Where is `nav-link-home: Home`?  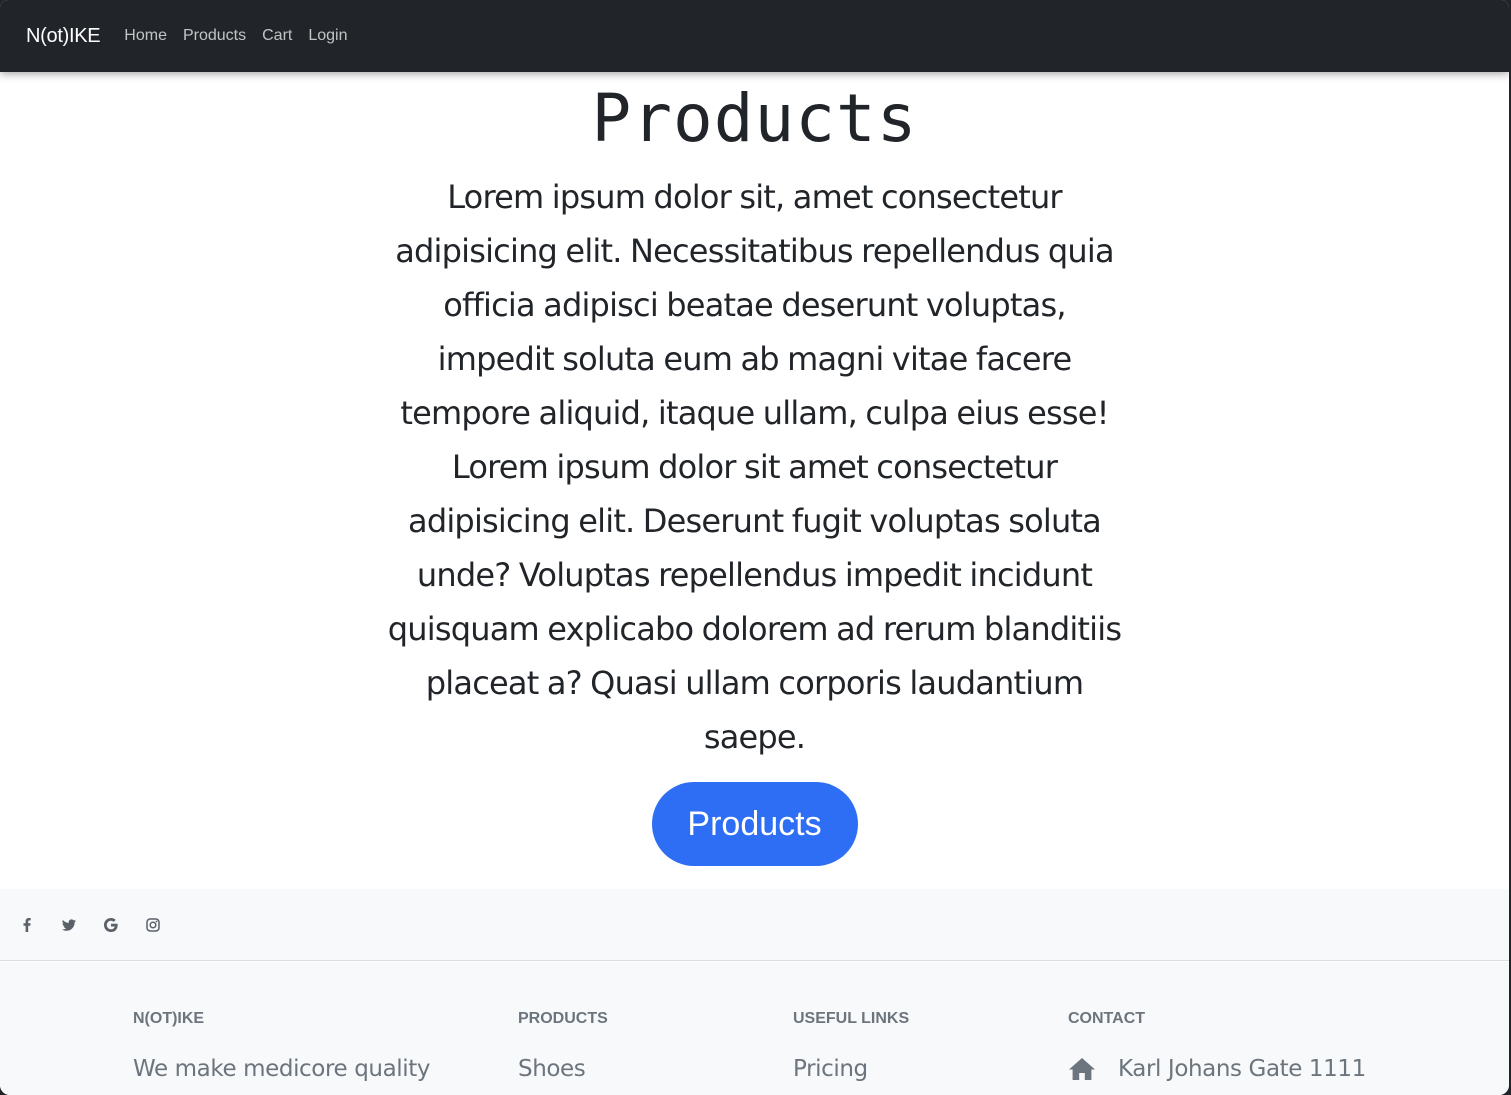
nav-link-home: Home is located at coordinates (145, 36).